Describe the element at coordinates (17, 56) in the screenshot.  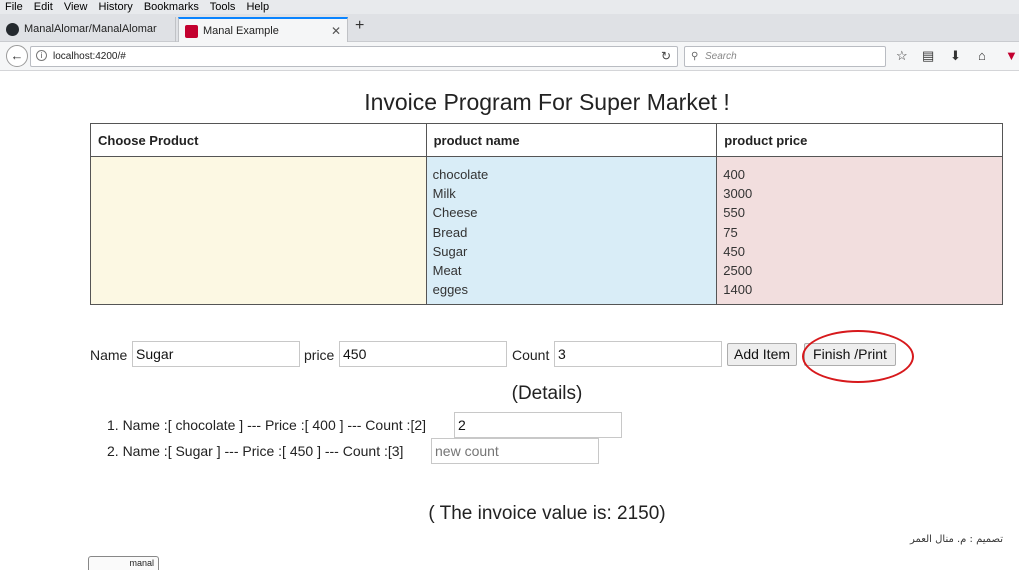
I see `back-button: ←` at that location.